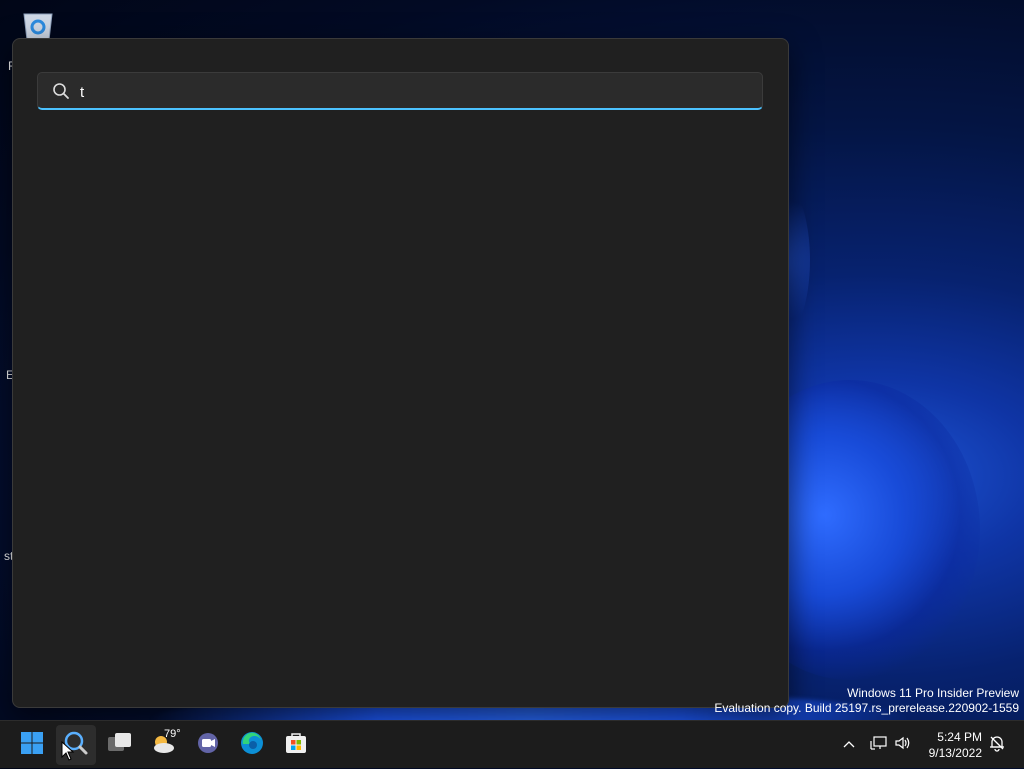 This screenshot has width=1024, height=769. I want to click on clock-time: 5:24 PM, so click(959, 737).